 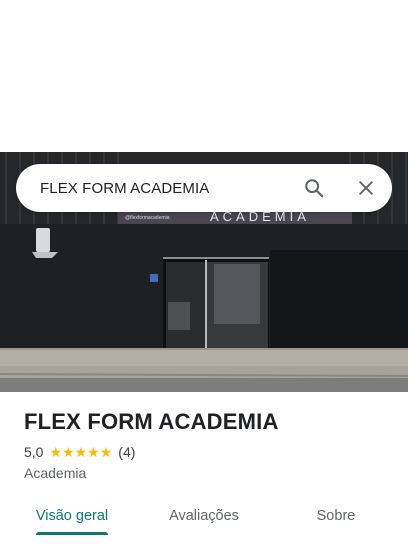 I want to click on star-rating: ★ ★ ★ ★ ★, so click(x=80, y=452).